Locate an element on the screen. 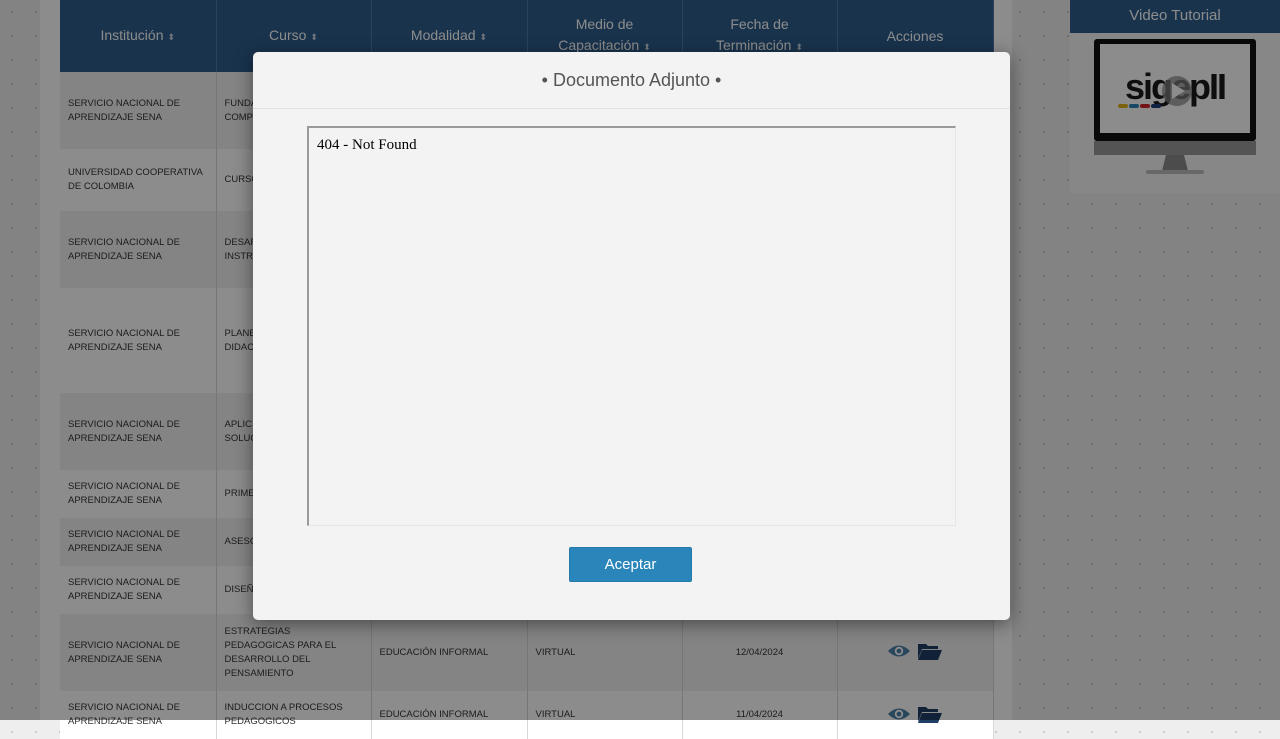 This screenshot has width=1280, height=739. document-content: 404 - Not Found is located at coordinates (367, 145).